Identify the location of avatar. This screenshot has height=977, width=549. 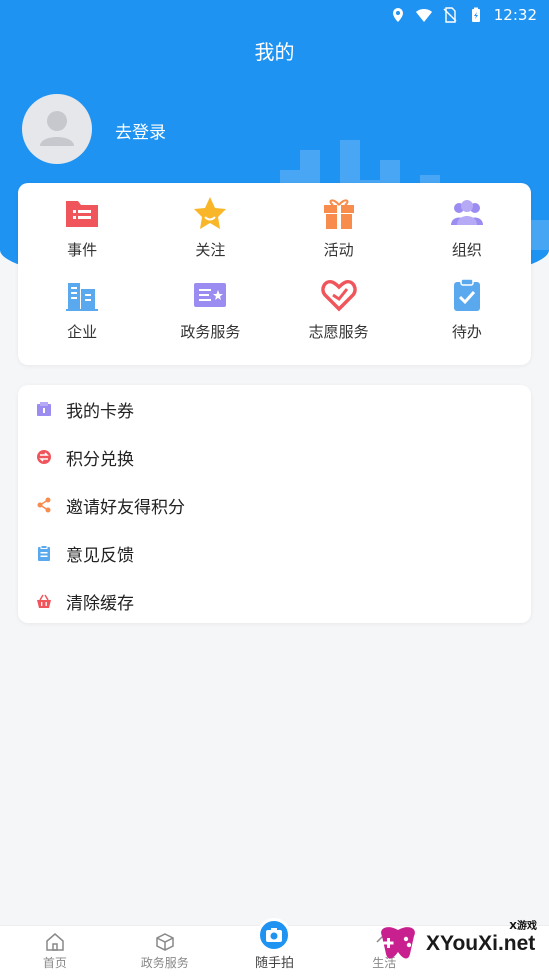
(57, 129).